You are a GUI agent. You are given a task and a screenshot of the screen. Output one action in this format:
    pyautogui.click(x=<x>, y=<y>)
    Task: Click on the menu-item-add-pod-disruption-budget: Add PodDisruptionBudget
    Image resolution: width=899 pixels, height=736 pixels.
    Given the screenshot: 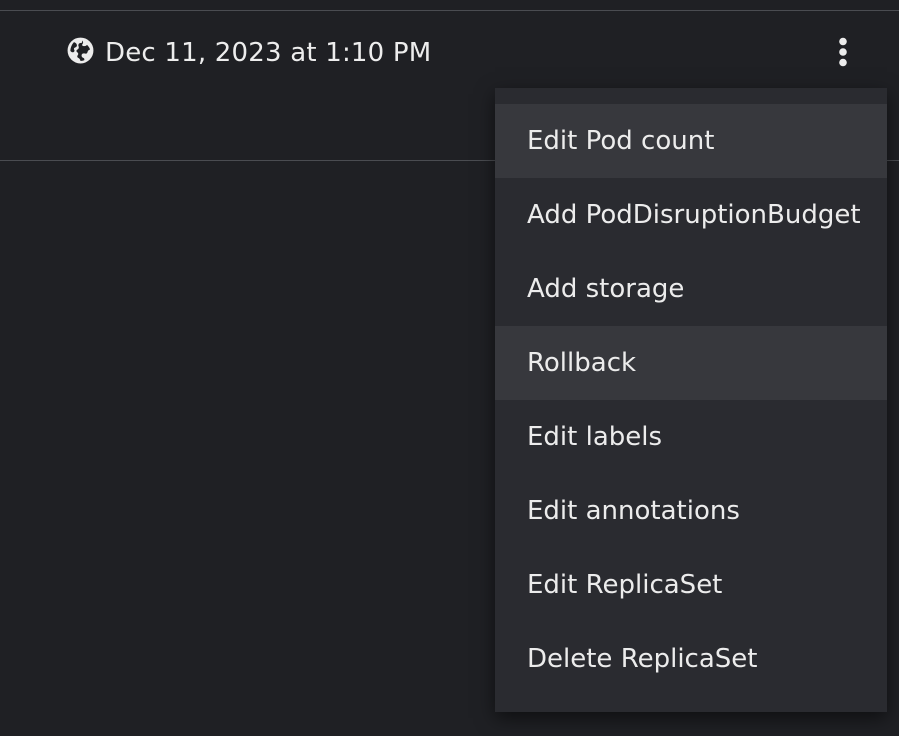 What is the action you would take?
    pyautogui.click(x=691, y=215)
    